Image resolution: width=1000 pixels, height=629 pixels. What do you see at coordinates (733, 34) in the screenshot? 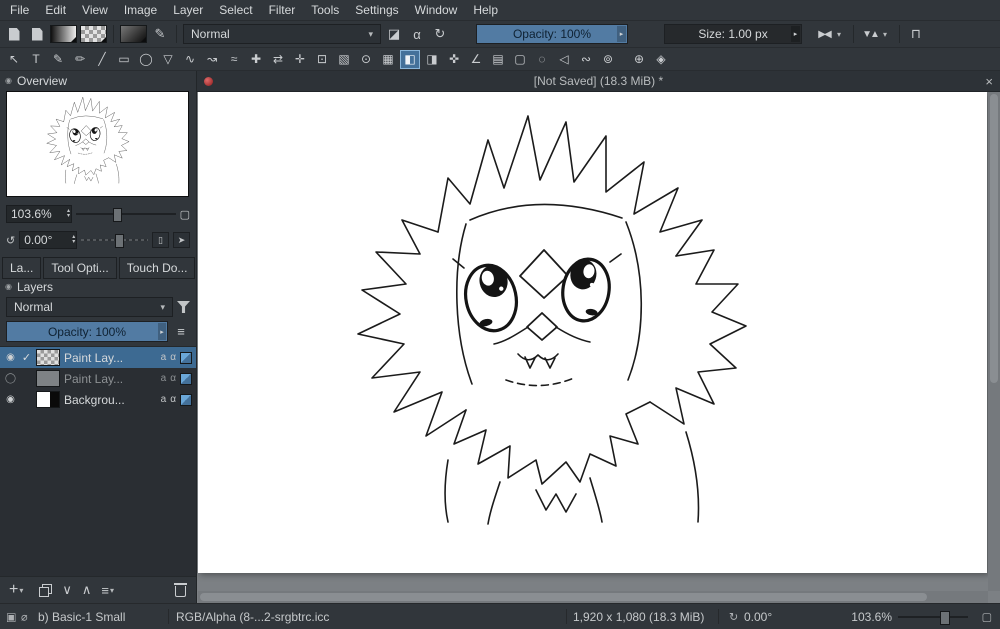
I see `brush-size-slider: Size: 1.00 px ▸` at bounding box center [733, 34].